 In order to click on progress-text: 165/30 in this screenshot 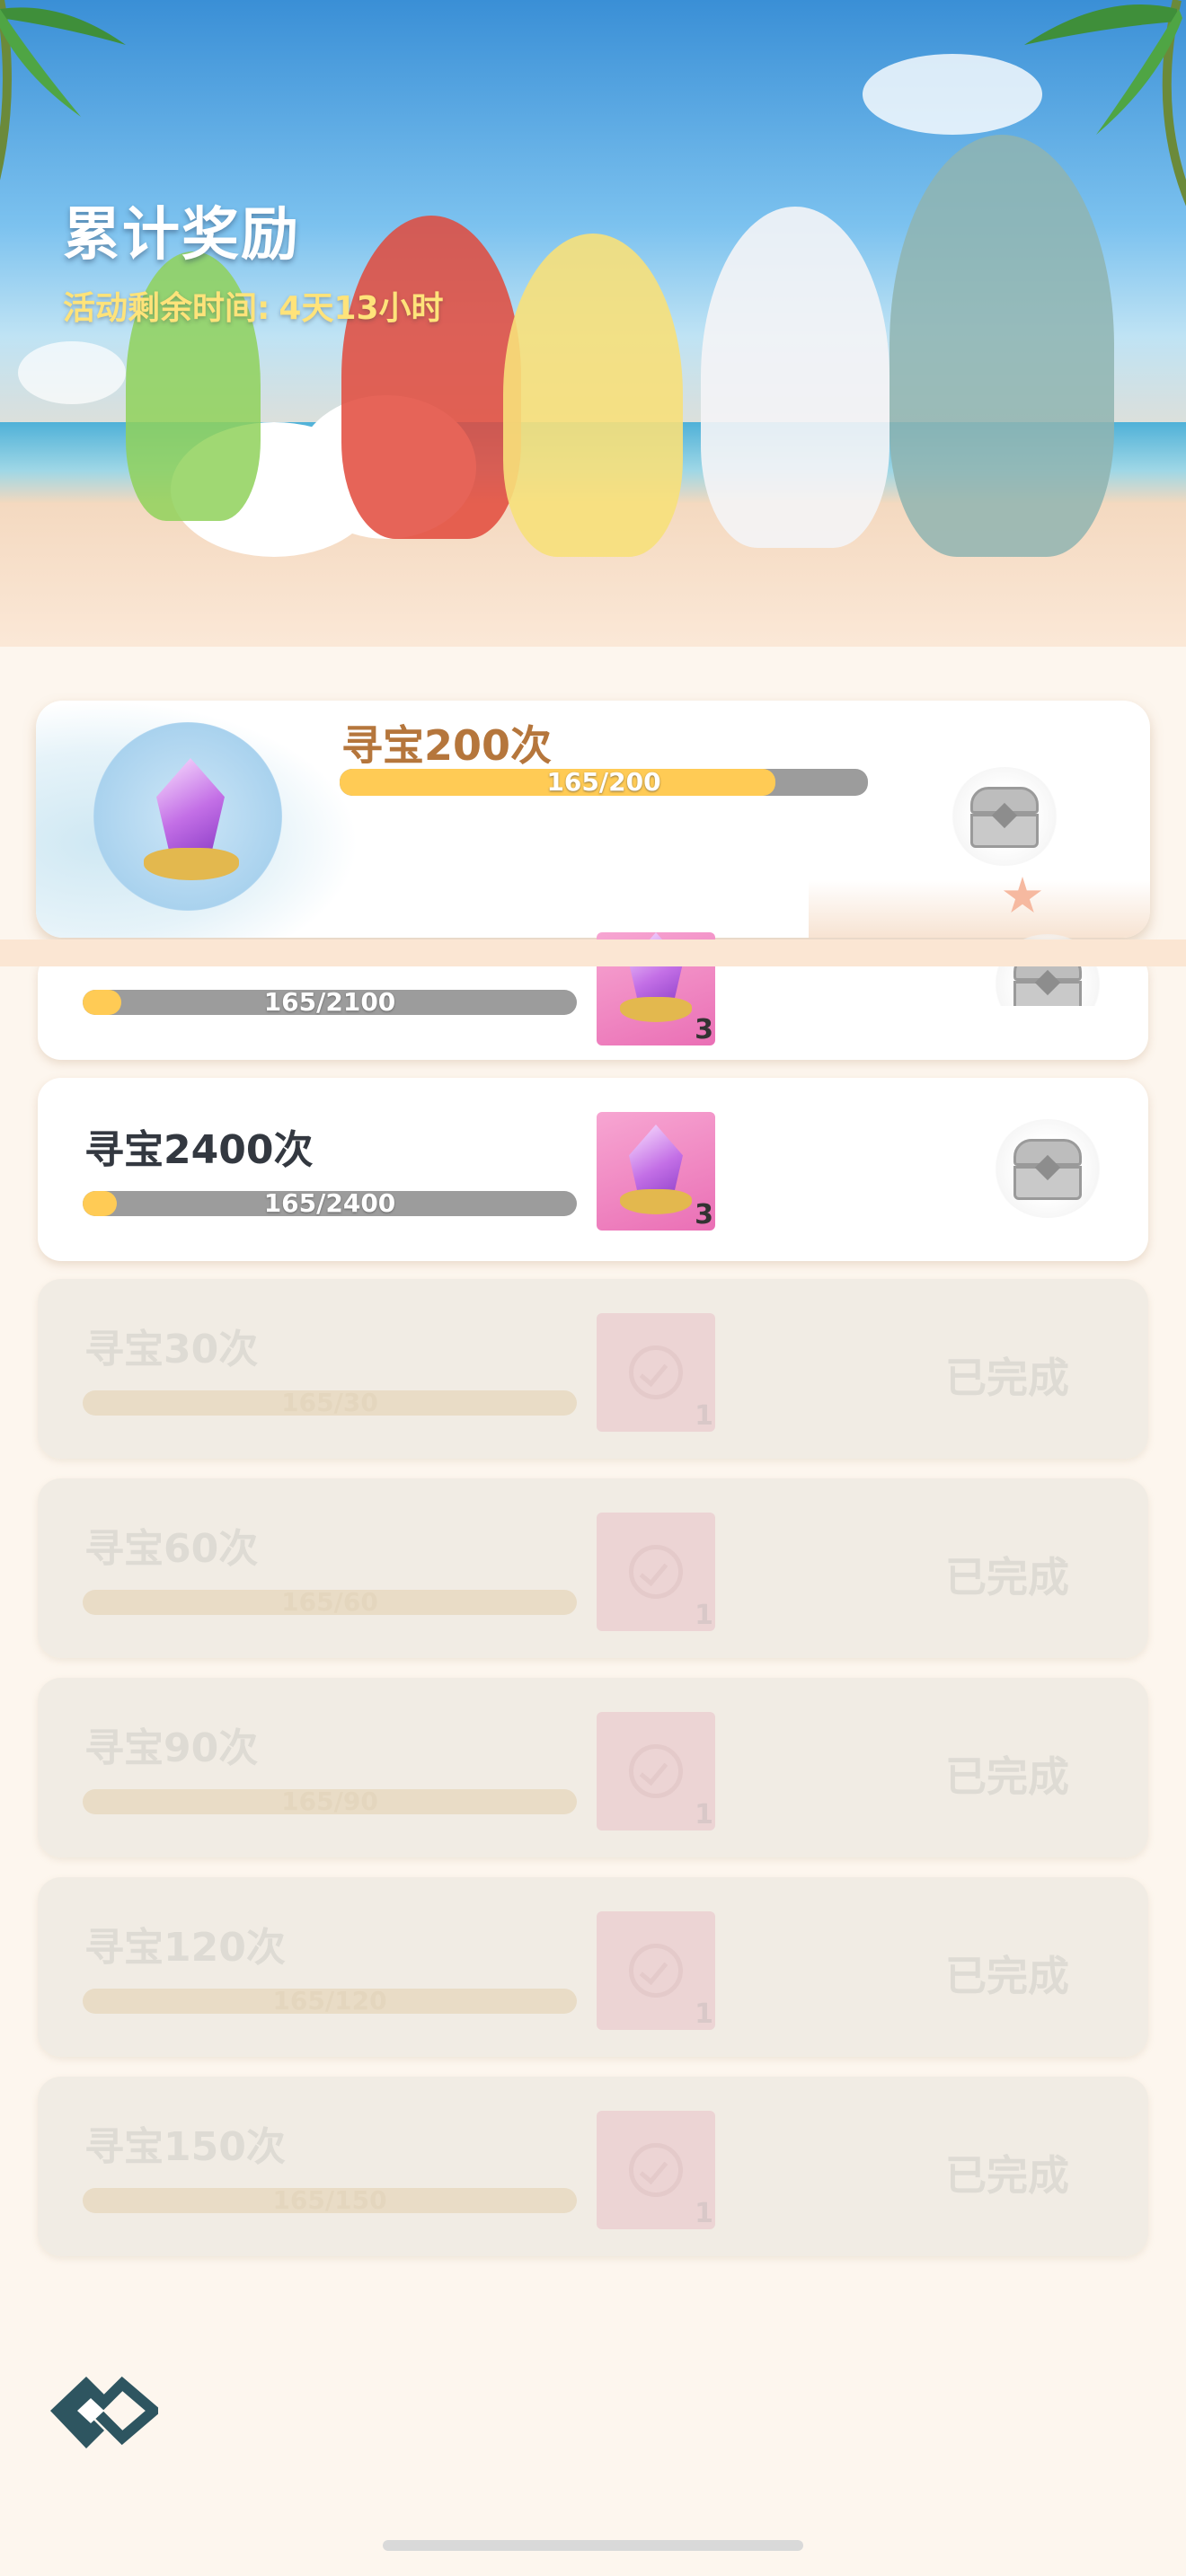, I will do `click(329, 1403)`.